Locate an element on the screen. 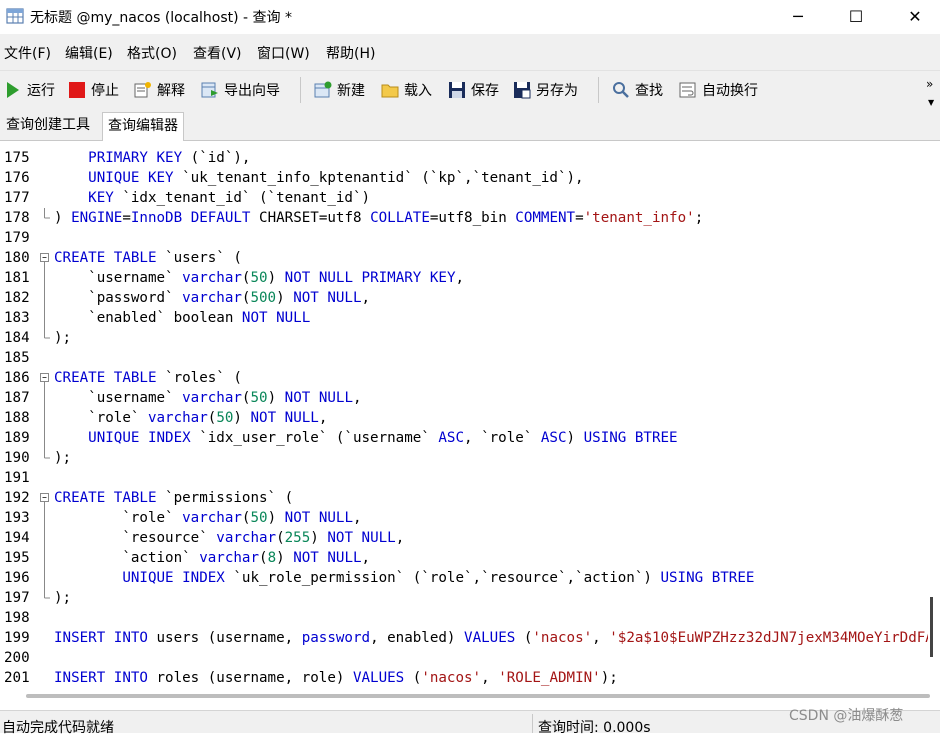  sql-string: 'nacos' is located at coordinates (562, 638).